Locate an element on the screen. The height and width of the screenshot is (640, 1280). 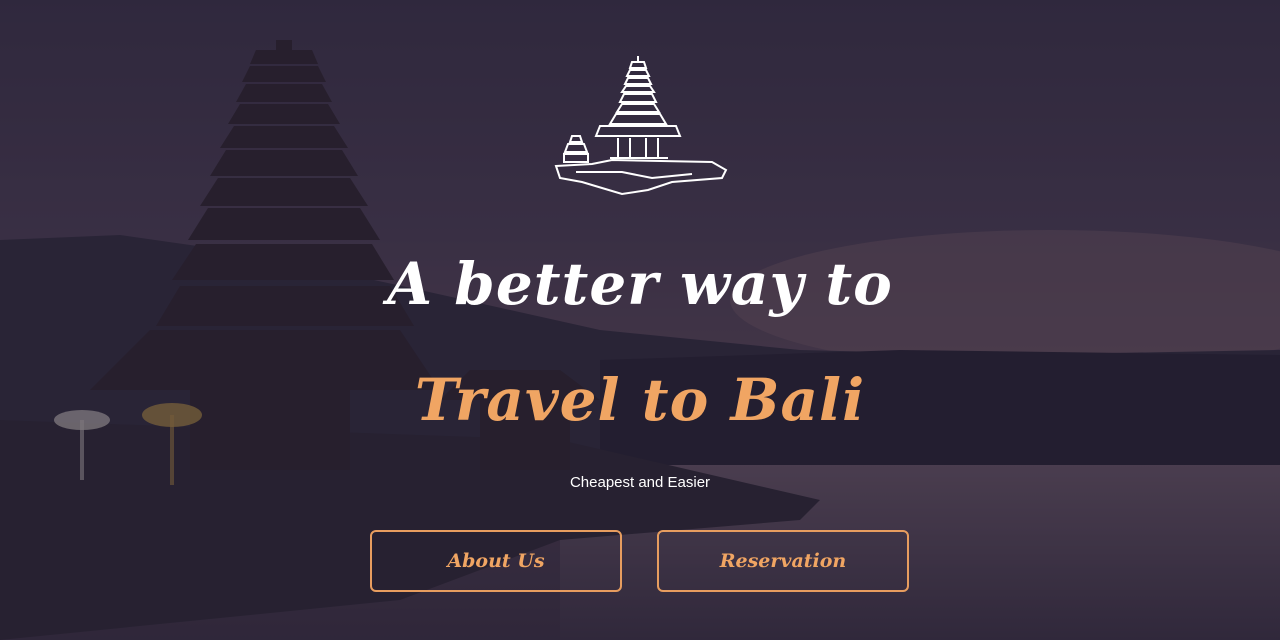
tagline: Cheapest and Easier is located at coordinates (640, 482).